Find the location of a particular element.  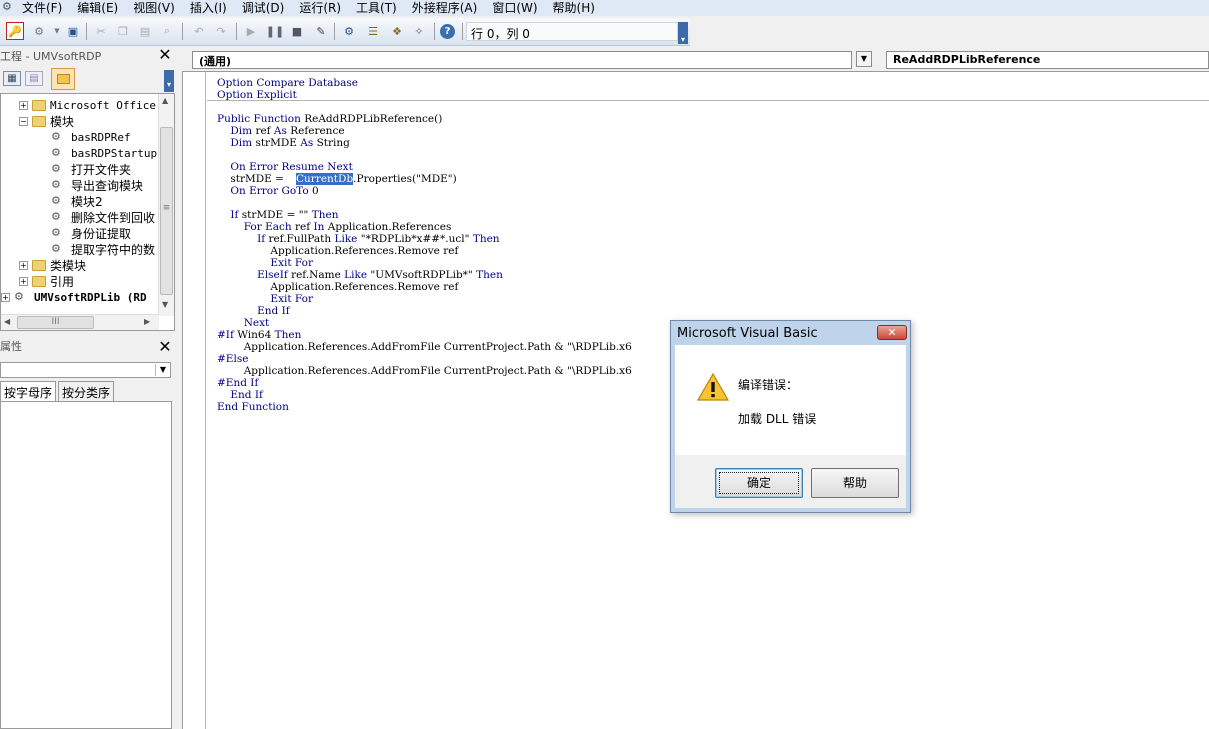

code-line: Dim ref As Reference is located at coordinates (280, 131).